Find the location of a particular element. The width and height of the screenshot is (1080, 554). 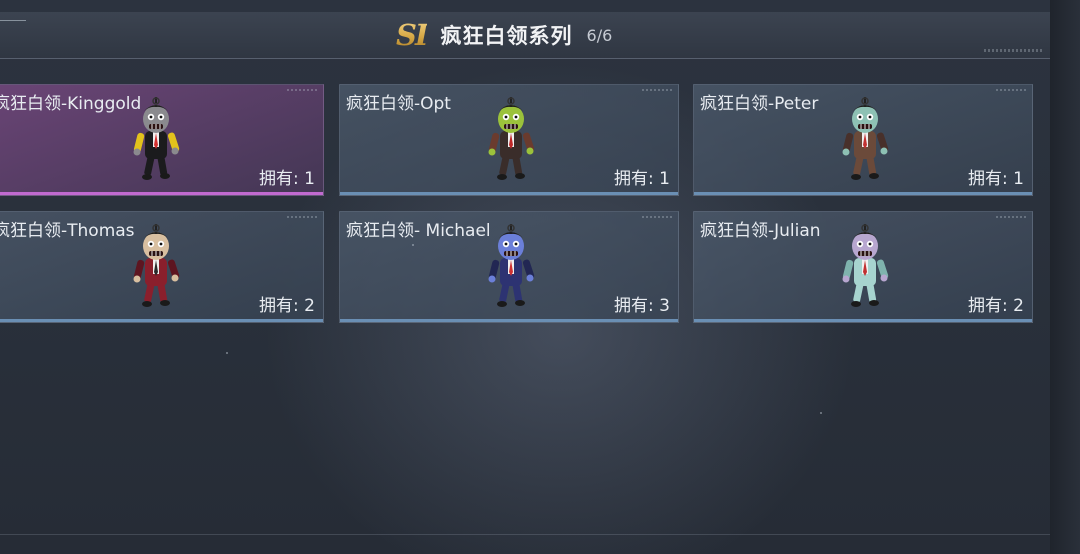

series-header: SI 疯狂白领系列 6/6 is located at coordinates (525, 35).